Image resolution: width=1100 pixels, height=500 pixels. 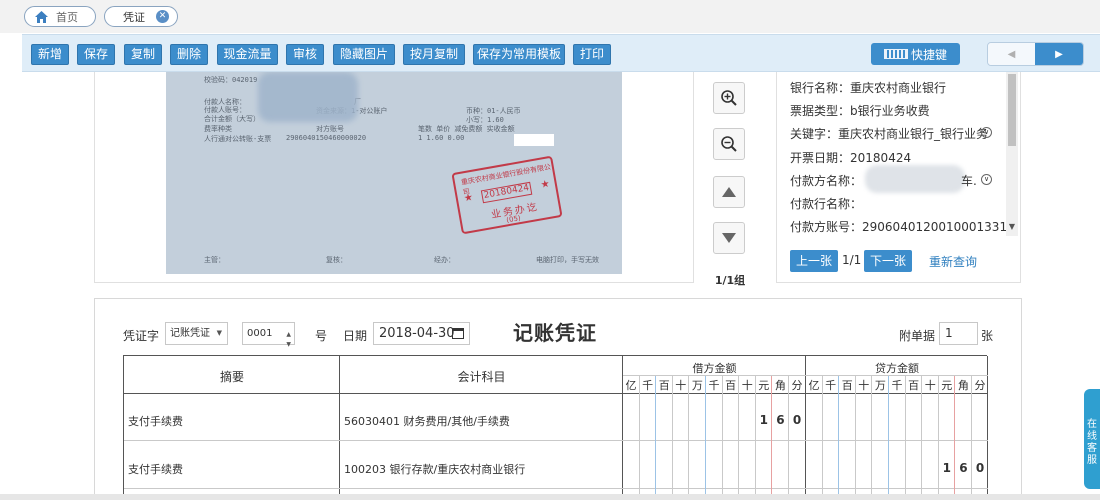 What do you see at coordinates (1012, 54) in the screenshot?
I see `prev-record-button: ◀` at bounding box center [1012, 54].